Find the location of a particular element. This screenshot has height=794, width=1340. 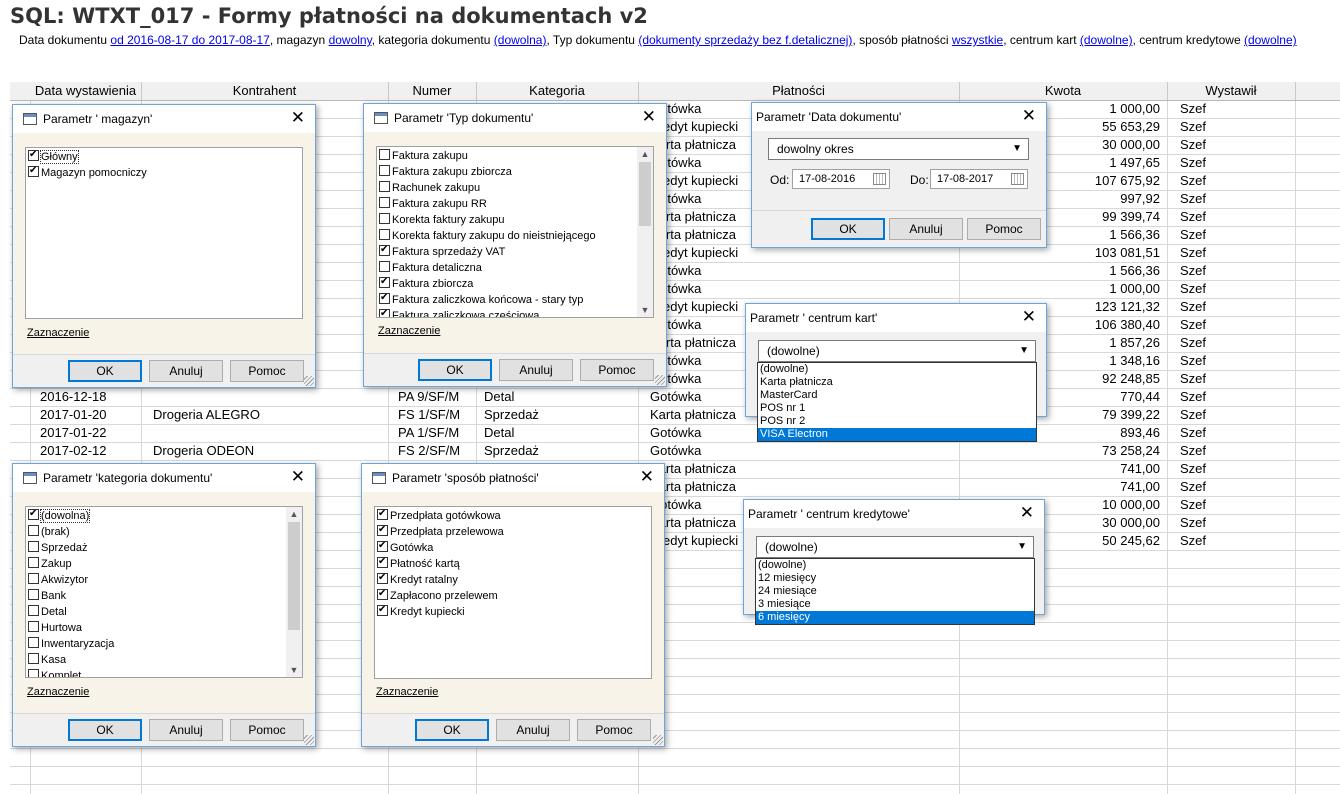

credit-center-link: (dowolne) is located at coordinates (1270, 40).